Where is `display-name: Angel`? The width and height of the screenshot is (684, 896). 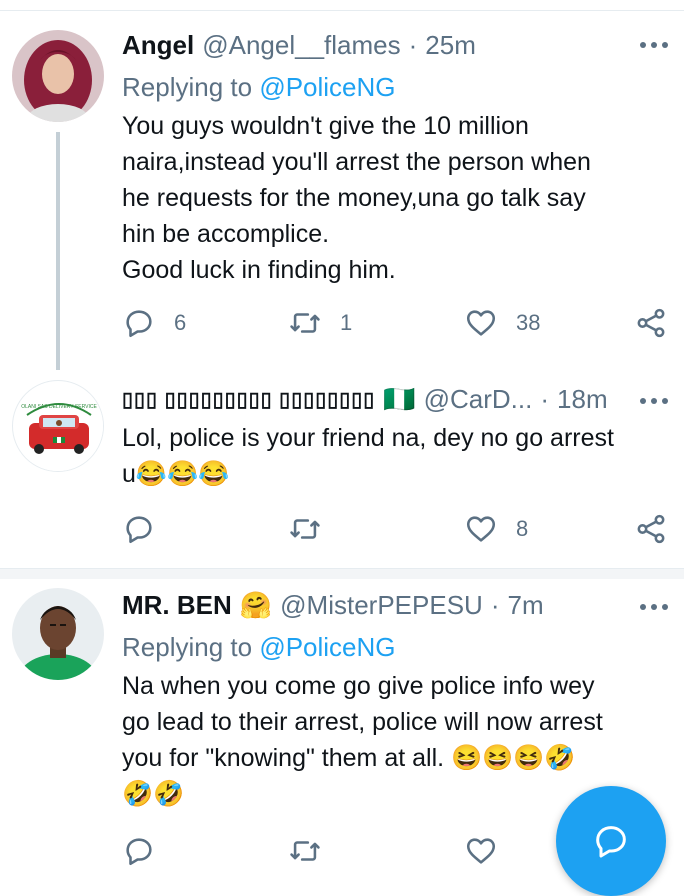
display-name: Angel is located at coordinates (158, 45).